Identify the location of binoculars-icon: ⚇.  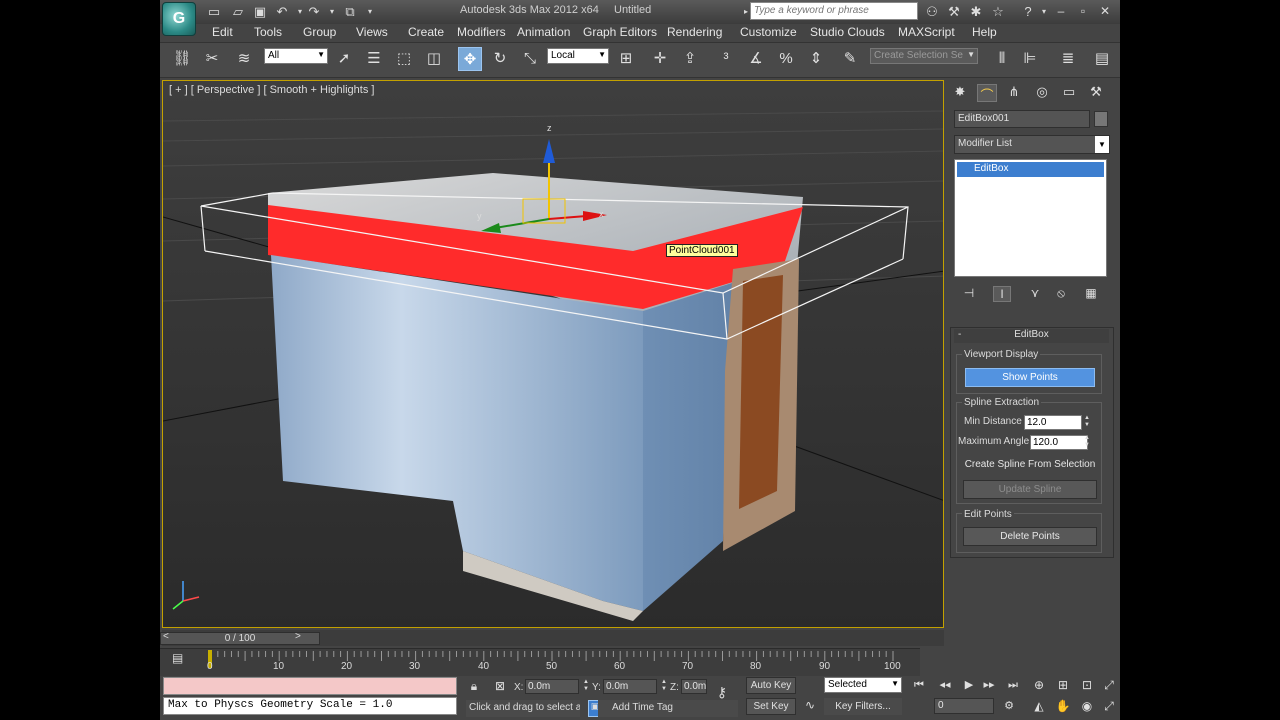
(932, 11).